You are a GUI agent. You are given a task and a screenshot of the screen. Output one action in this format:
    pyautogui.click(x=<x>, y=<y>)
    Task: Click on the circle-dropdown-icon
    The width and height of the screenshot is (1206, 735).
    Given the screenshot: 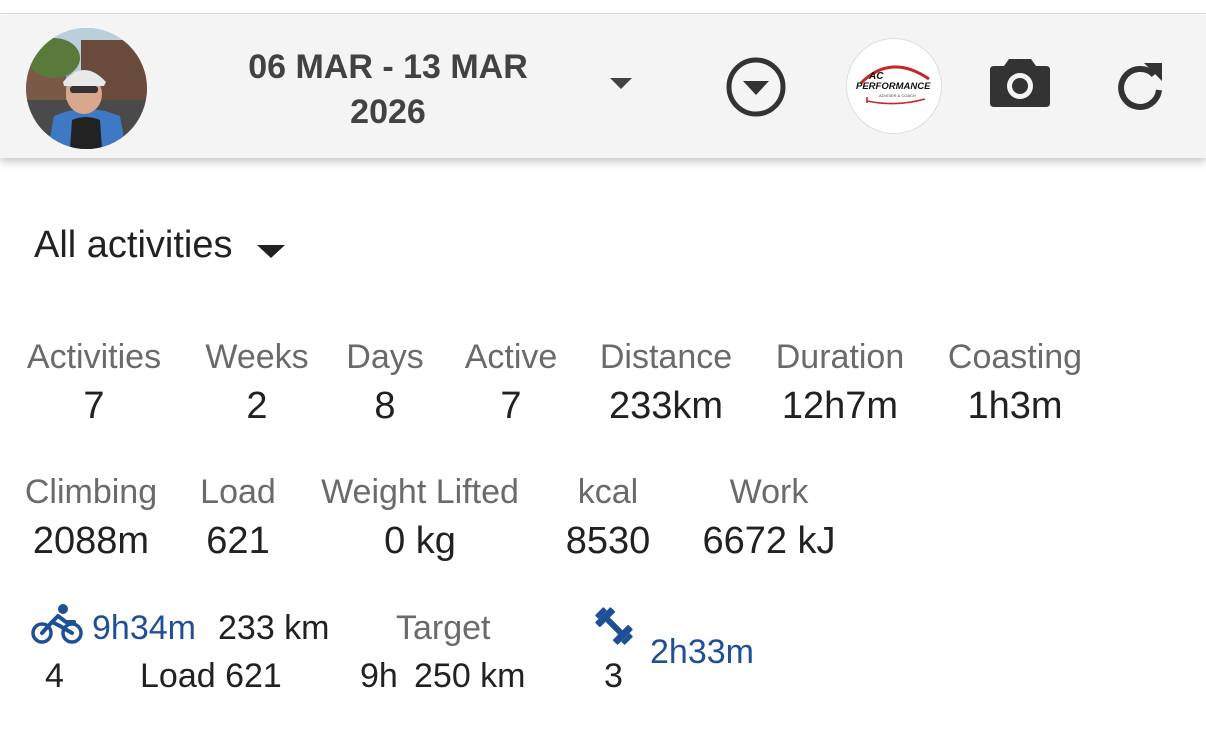 What is the action you would take?
    pyautogui.click(x=756, y=87)
    